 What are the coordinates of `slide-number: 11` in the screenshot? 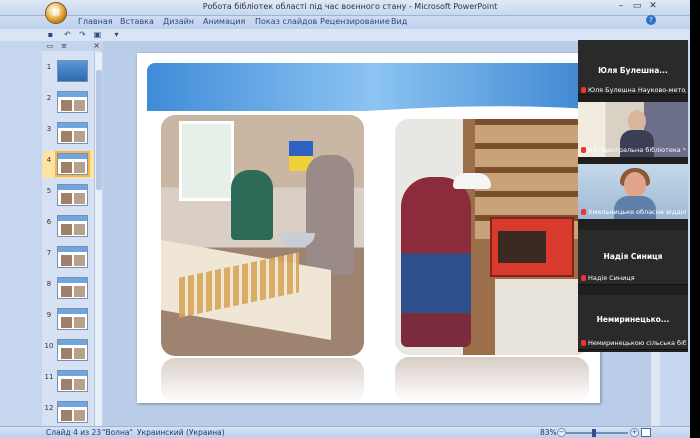 It's located at (49, 377).